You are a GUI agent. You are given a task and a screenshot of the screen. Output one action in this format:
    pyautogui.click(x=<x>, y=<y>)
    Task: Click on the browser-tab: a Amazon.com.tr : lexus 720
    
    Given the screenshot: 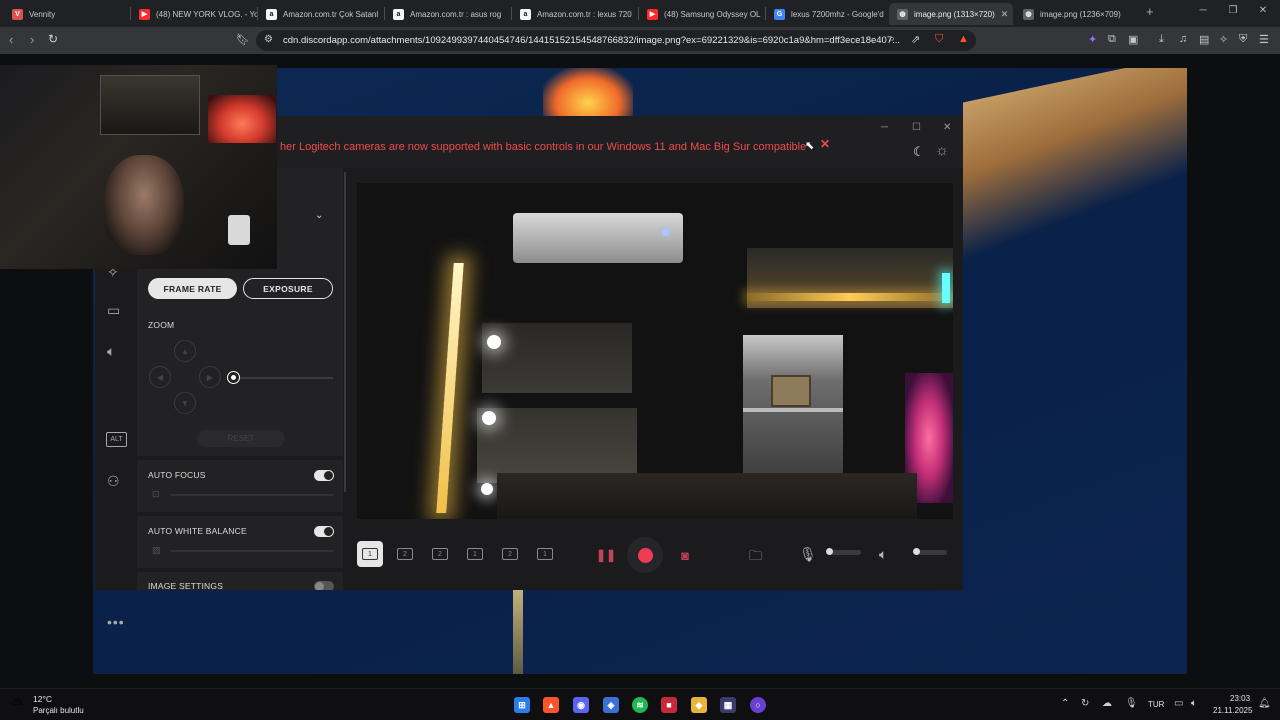 What is the action you would take?
    pyautogui.click(x=575, y=14)
    